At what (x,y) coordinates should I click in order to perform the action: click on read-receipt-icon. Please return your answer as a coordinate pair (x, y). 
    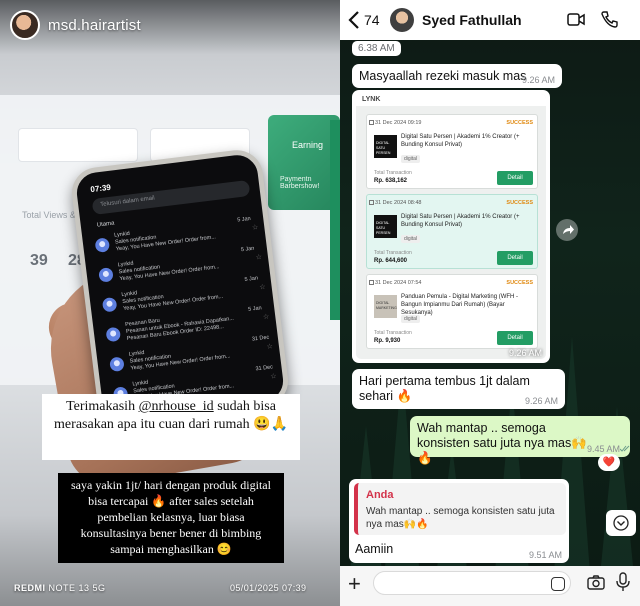
    Looking at the image, I should click on (625, 448).